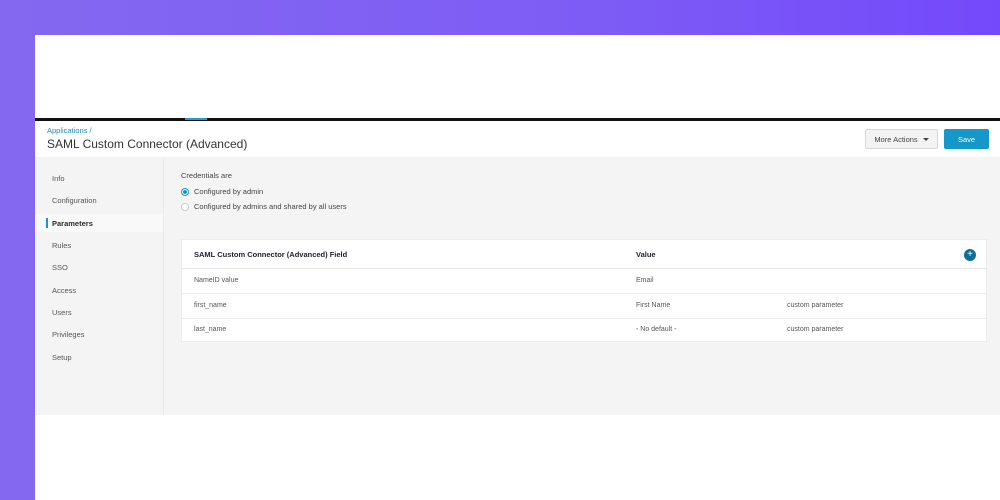 The height and width of the screenshot is (500, 1000). I want to click on plus-icon: +, so click(970, 254).